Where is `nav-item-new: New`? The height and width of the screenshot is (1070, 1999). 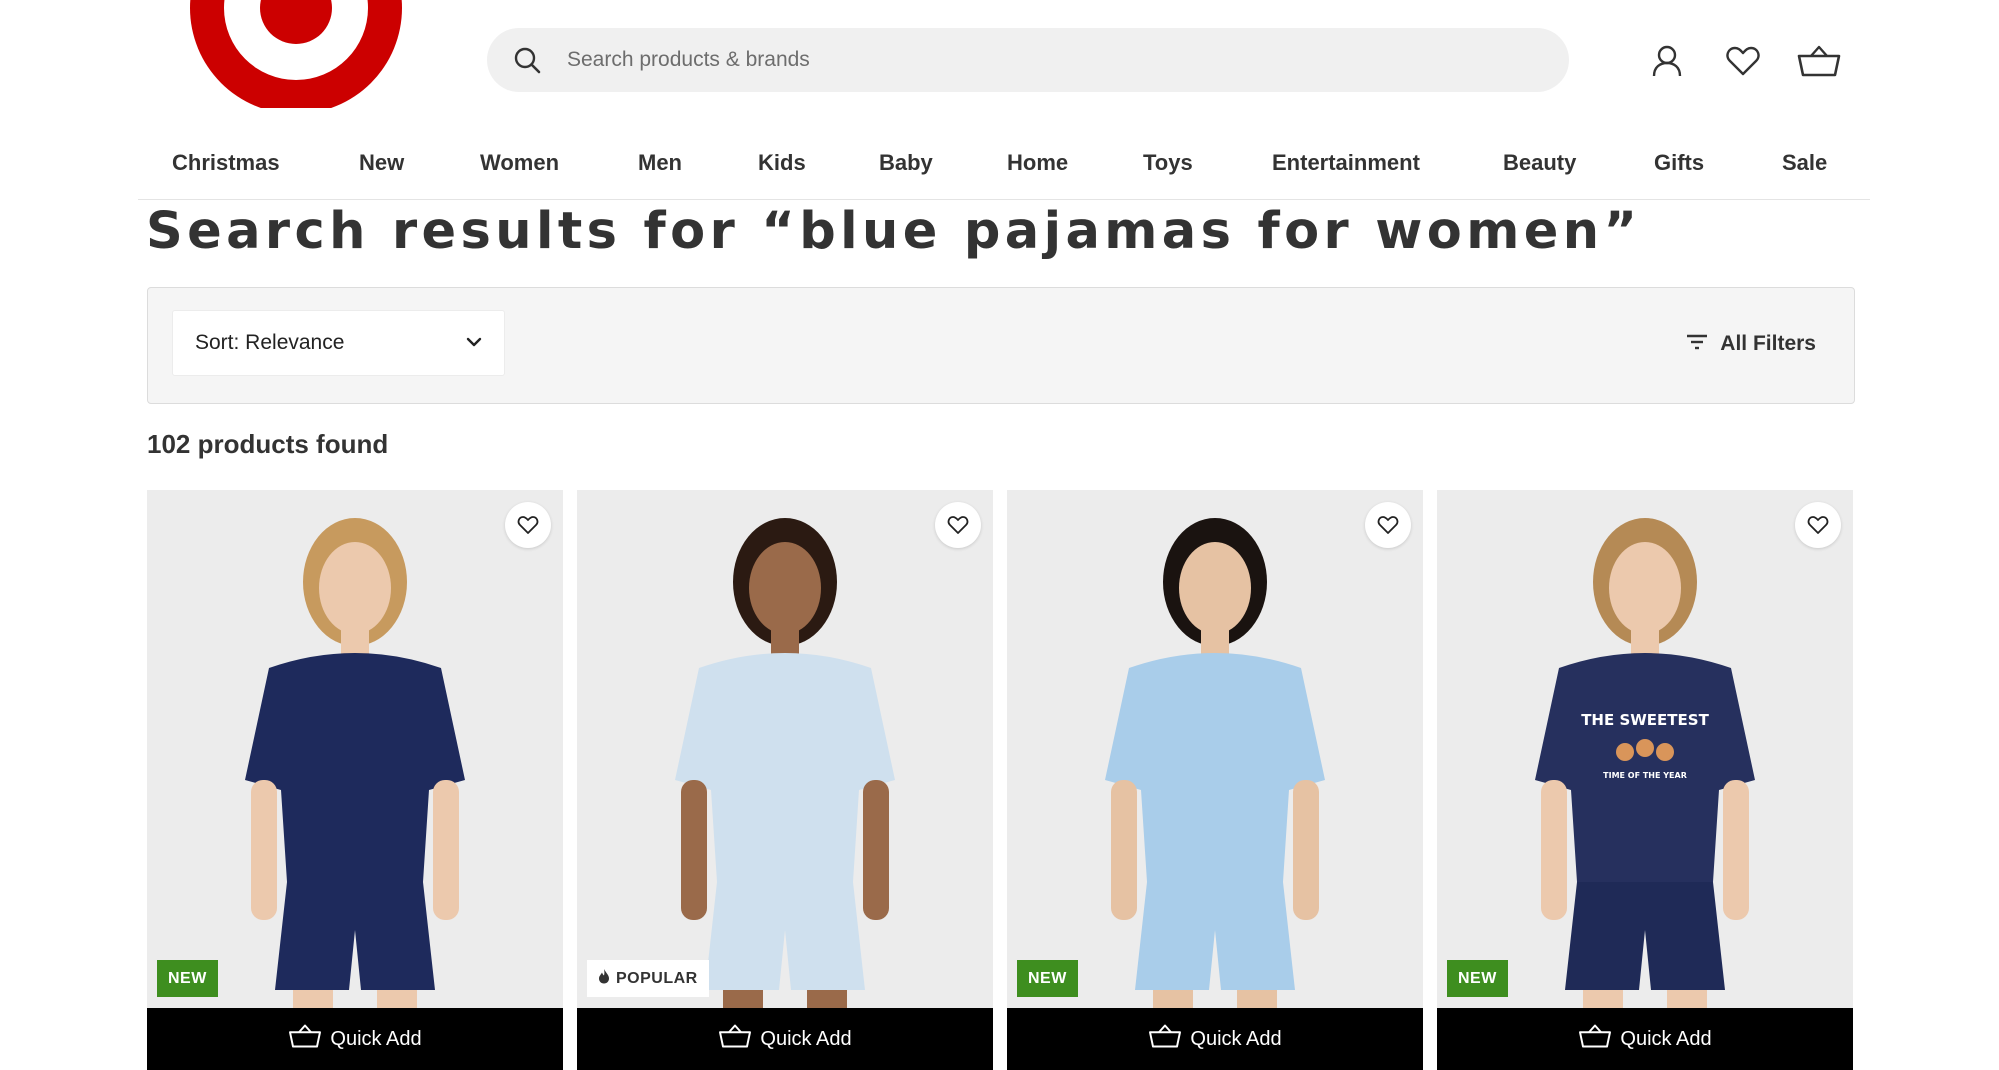 nav-item-new: New is located at coordinates (381, 163).